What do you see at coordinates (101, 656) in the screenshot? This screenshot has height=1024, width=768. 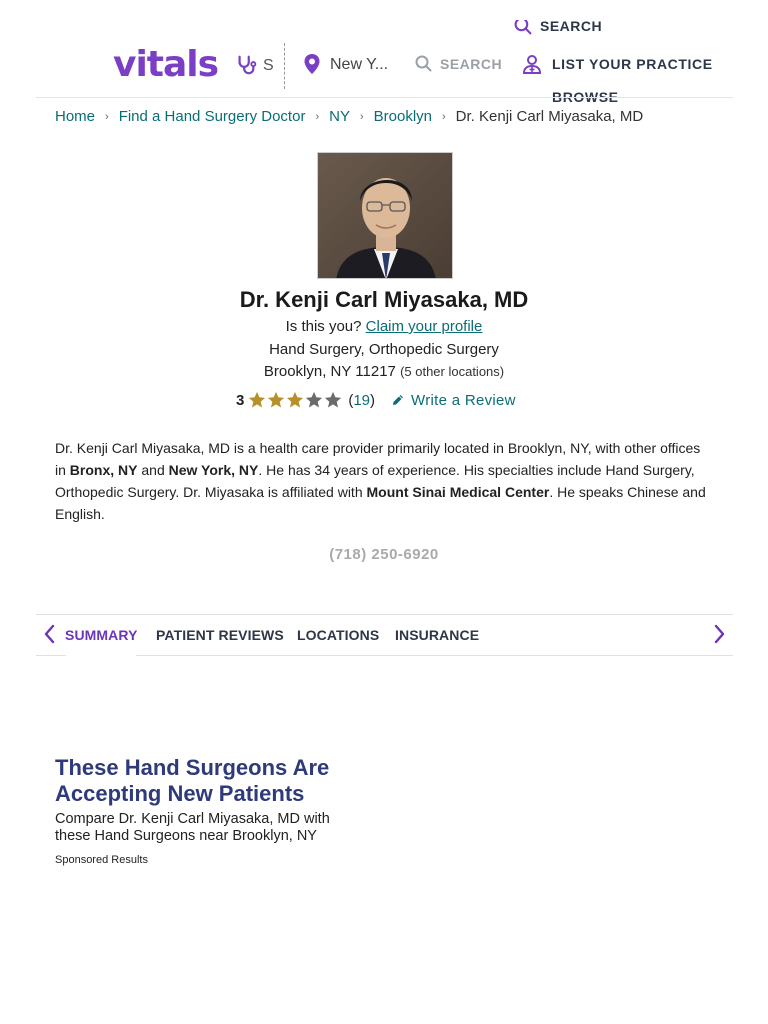 I see `active-tab-indicator` at bounding box center [101, 656].